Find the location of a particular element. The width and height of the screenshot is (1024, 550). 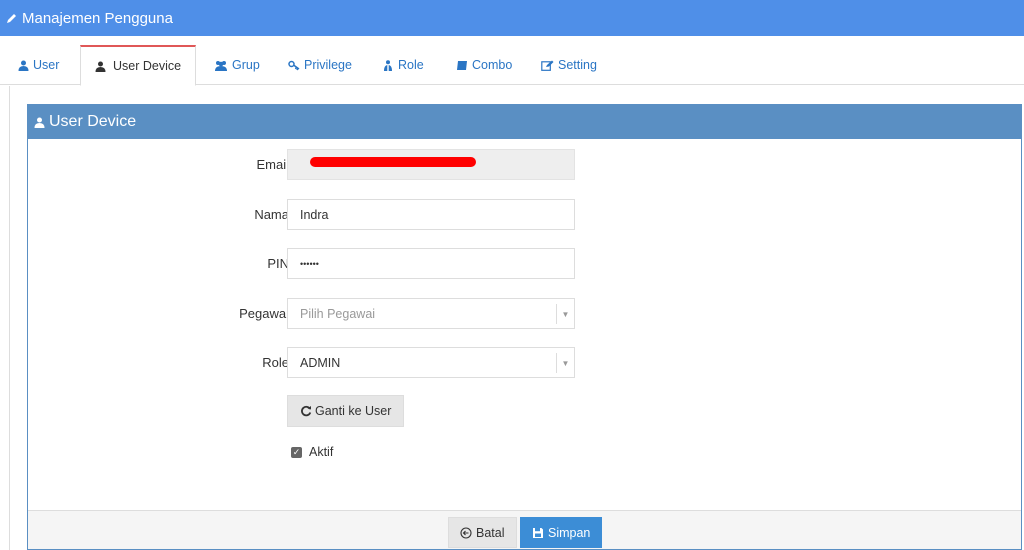

pin-input: •••••• is located at coordinates (431, 263).